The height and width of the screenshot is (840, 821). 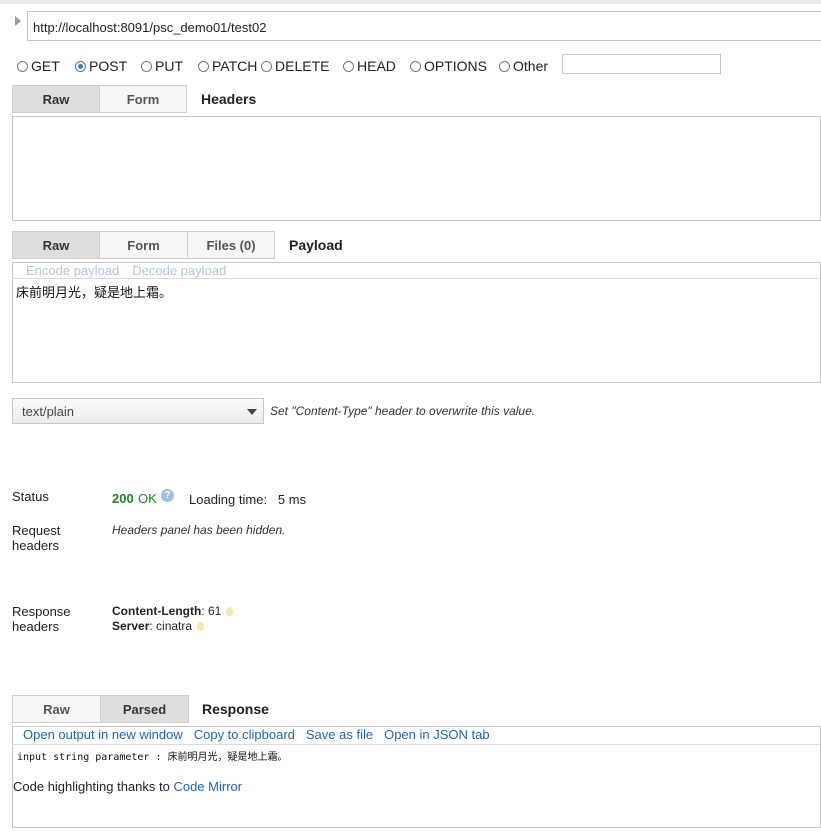 I want to click on response-headers-label: Response headers, so click(x=41, y=619).